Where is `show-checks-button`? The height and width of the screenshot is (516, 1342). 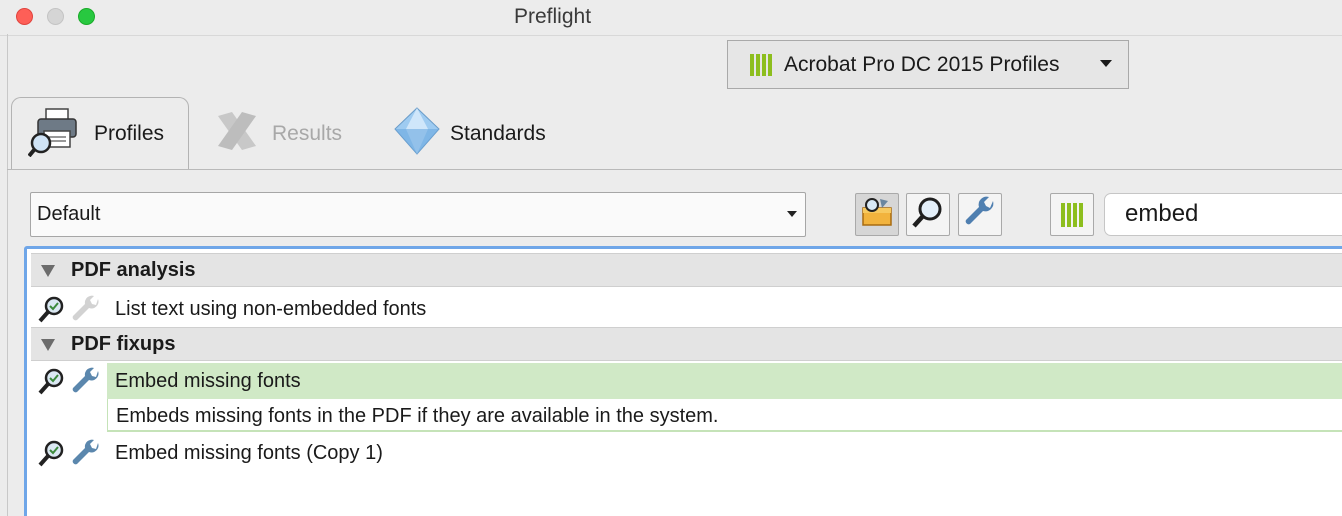 show-checks-button is located at coordinates (928, 214).